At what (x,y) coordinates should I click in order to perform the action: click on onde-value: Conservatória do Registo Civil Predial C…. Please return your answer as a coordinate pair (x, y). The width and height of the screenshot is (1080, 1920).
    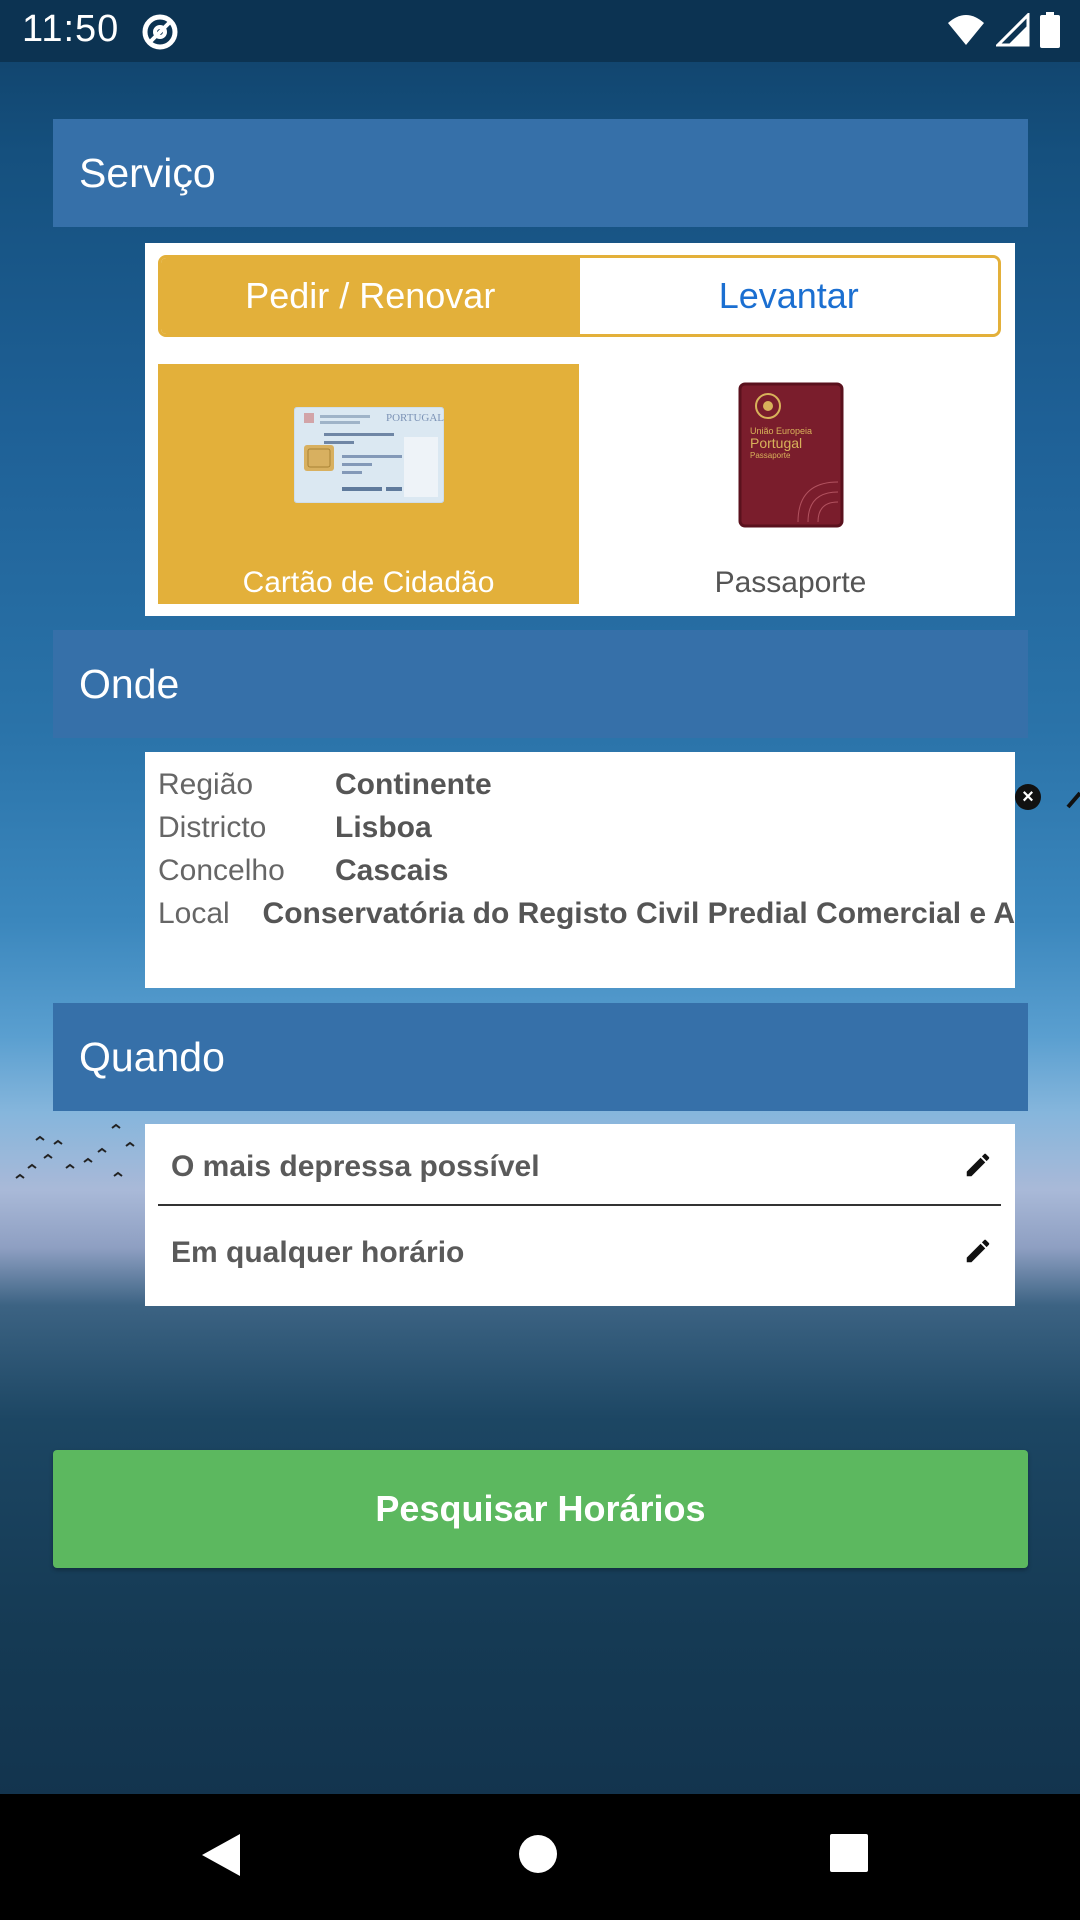
    Looking at the image, I should click on (638, 913).